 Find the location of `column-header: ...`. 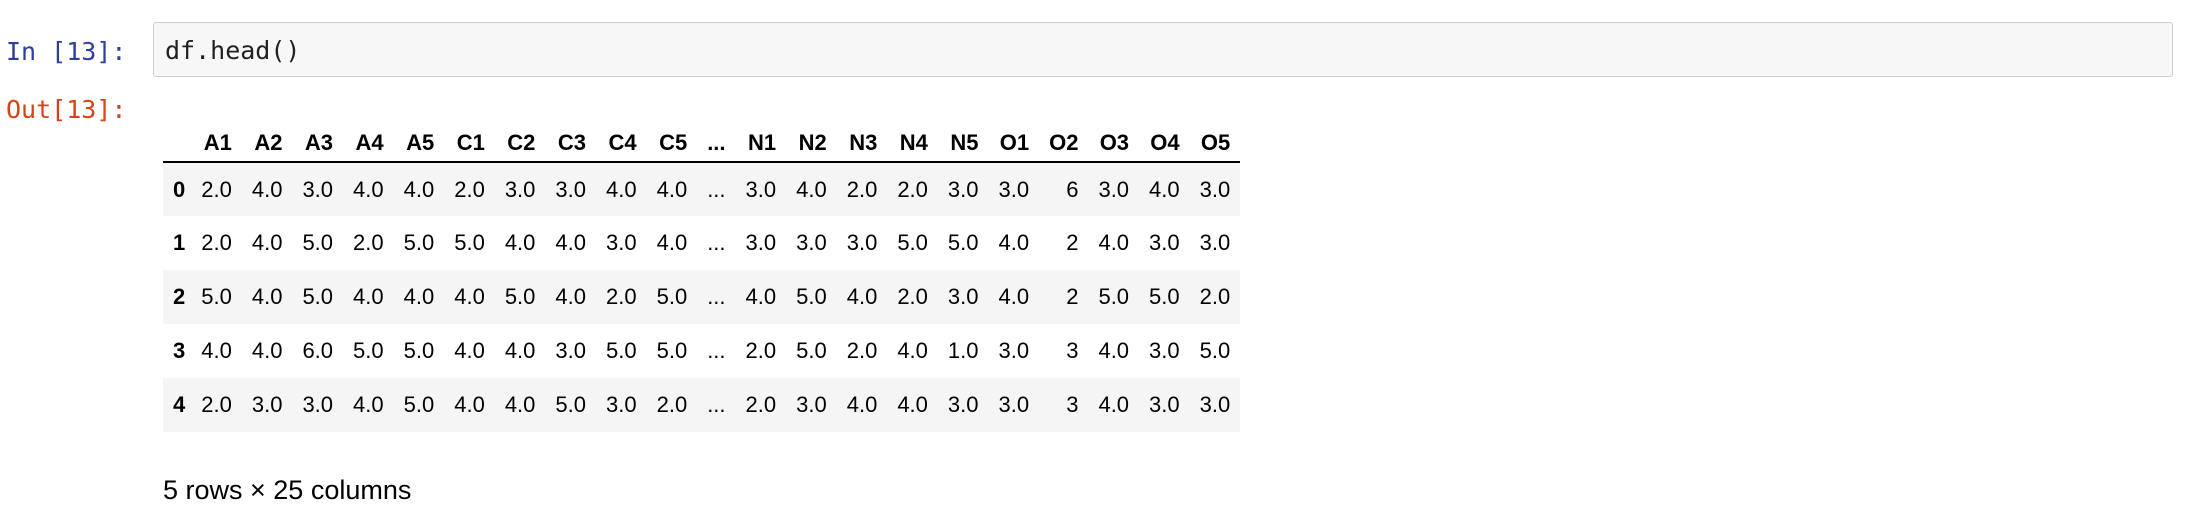

column-header: ... is located at coordinates (716, 143).